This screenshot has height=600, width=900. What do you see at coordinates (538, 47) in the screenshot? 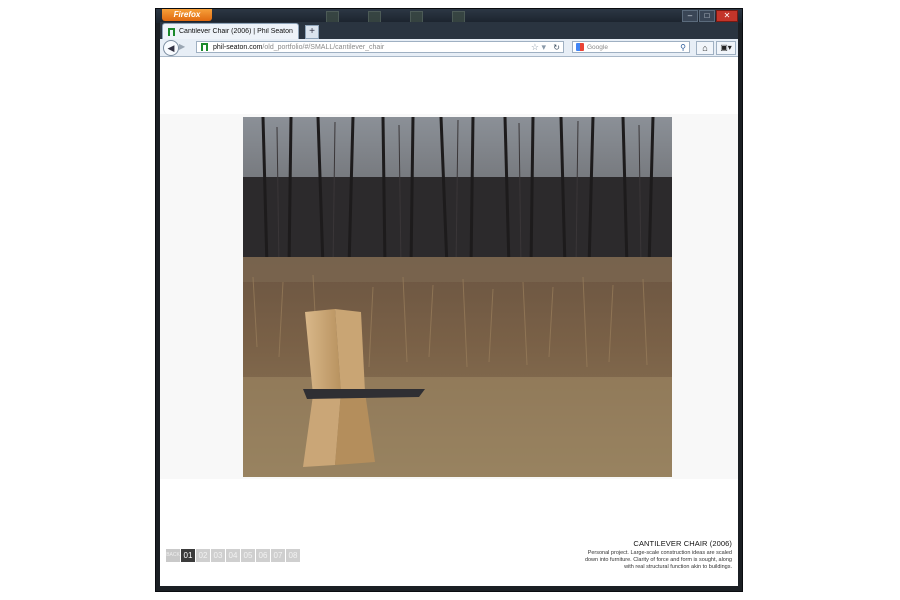
I see `bookmark-star-icon: ☆ ▾` at bounding box center [538, 47].